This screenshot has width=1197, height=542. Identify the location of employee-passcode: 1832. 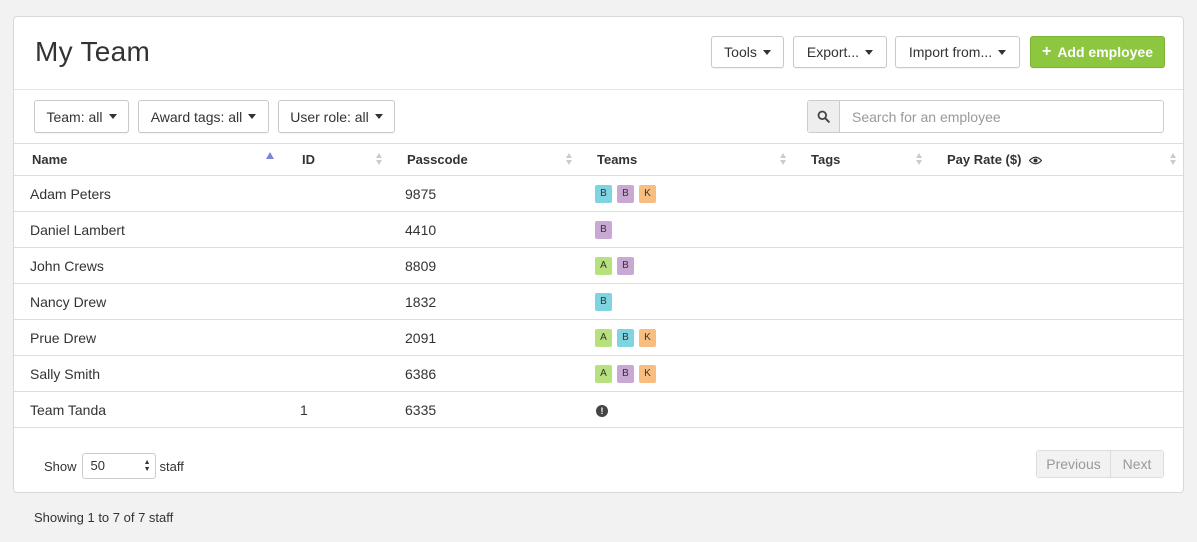
(484, 301).